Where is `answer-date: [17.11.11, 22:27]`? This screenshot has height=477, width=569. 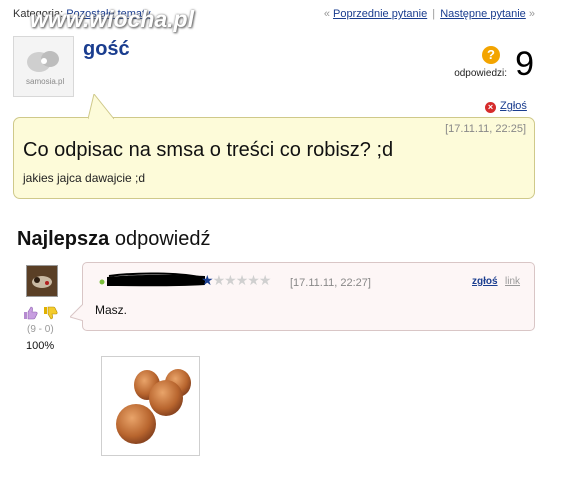 answer-date: [17.11.11, 22:27] is located at coordinates (330, 283).